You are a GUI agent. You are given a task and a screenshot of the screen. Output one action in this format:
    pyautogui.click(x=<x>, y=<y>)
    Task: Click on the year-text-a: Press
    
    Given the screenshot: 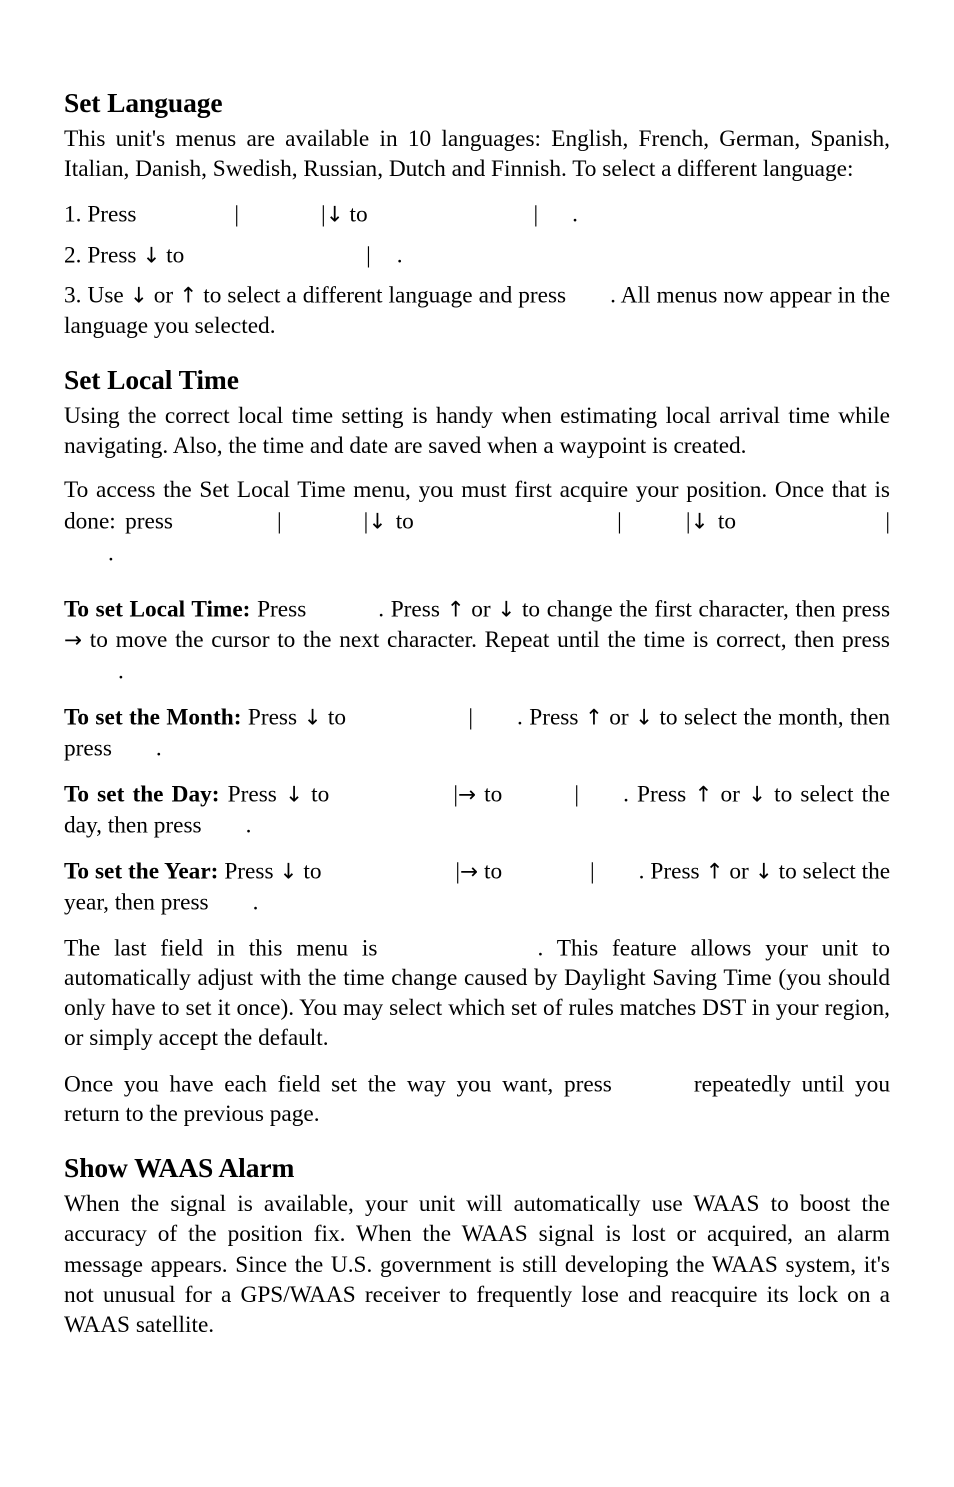 What is the action you would take?
    pyautogui.click(x=249, y=870)
    